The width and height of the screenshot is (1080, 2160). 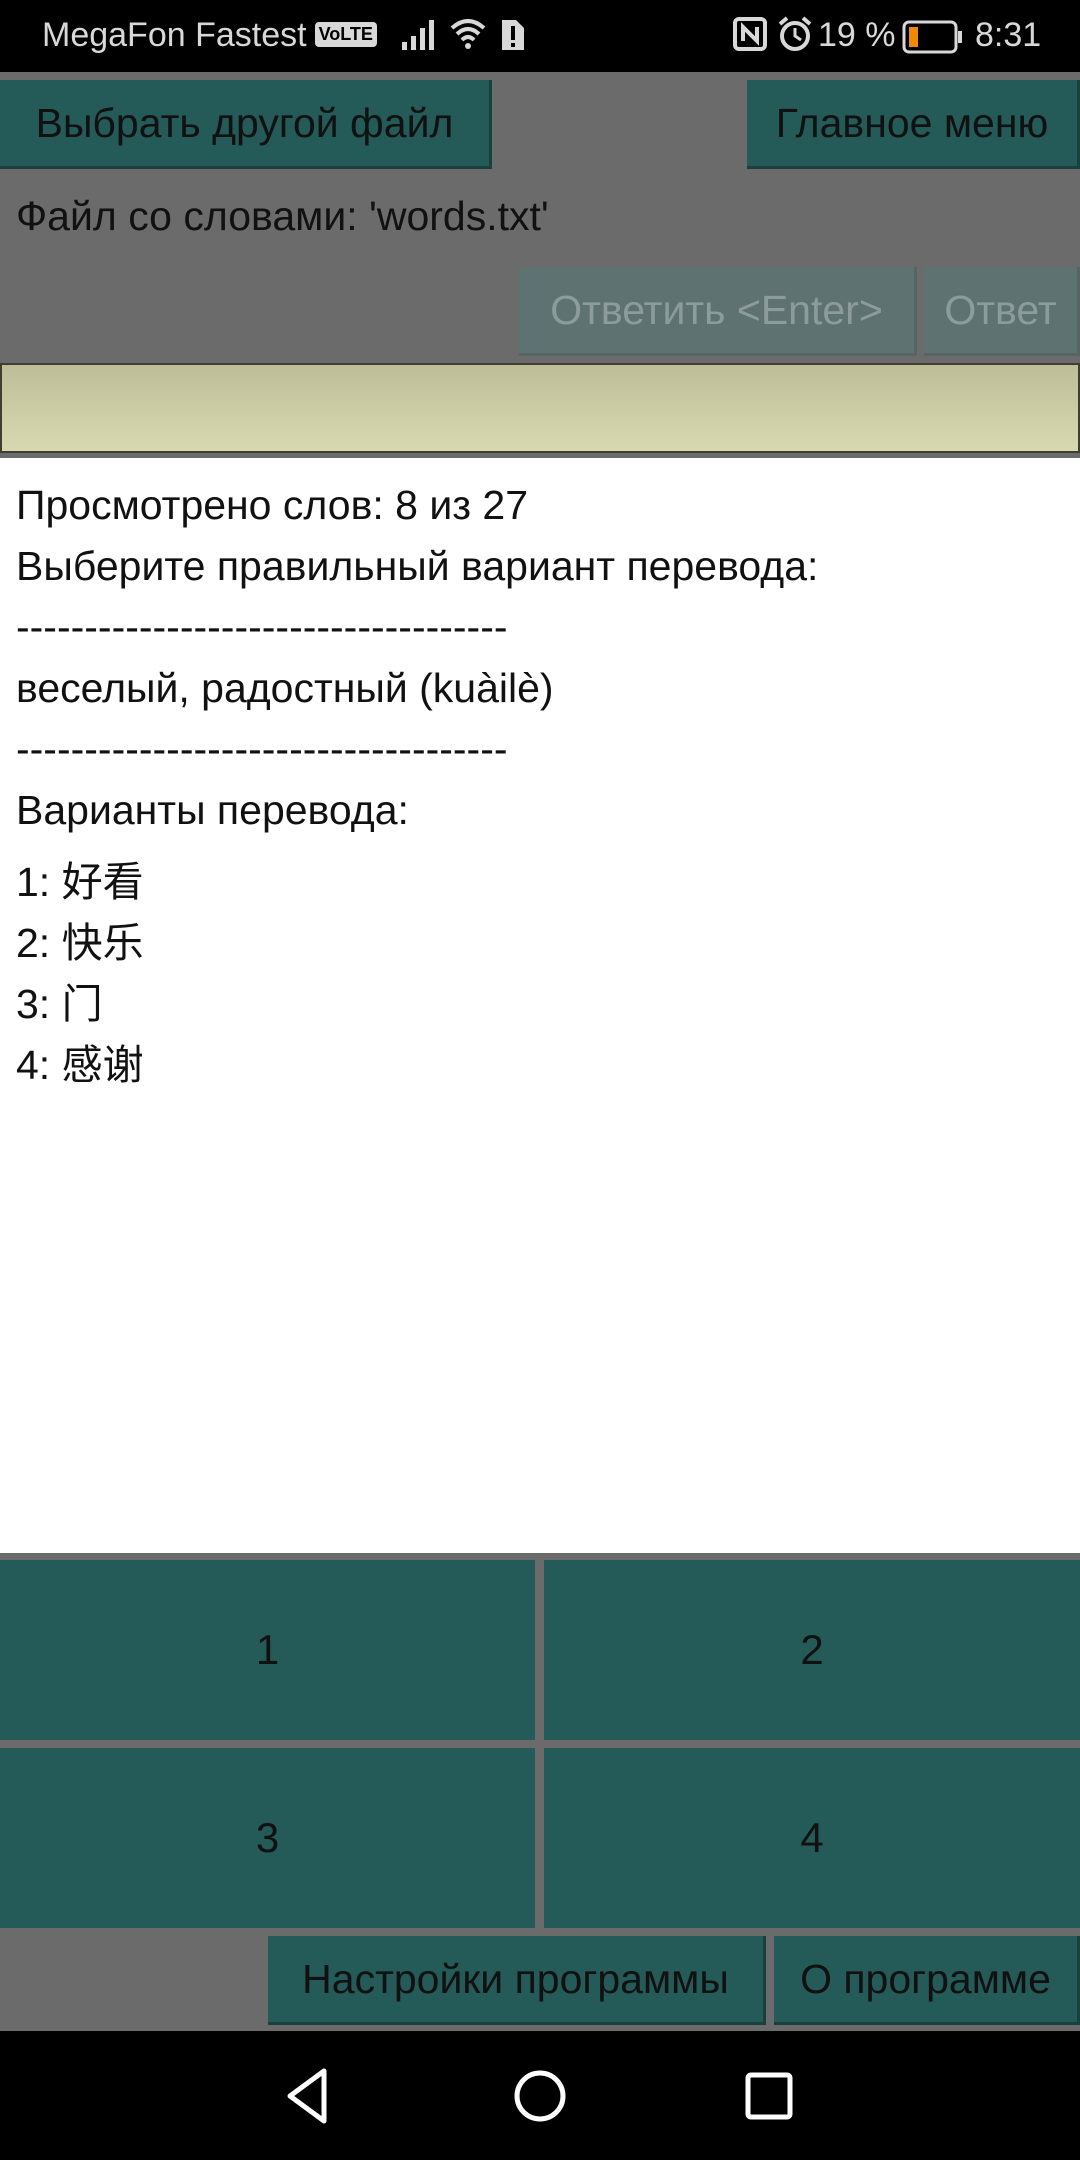 I want to click on status-bar: MegaFon Fastest VoLTE 19 % 8:31, so click(x=540, y=36).